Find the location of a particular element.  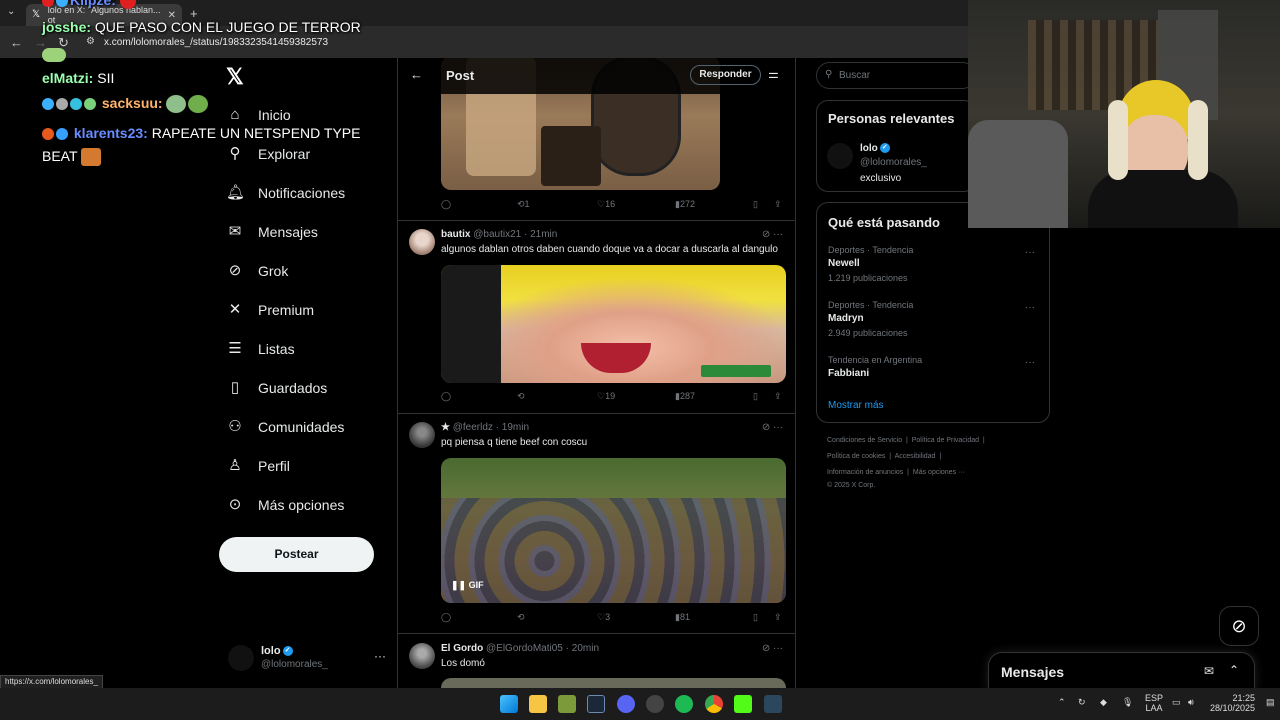

gif-badge: ❚❚ GIF is located at coordinates (471, 588).